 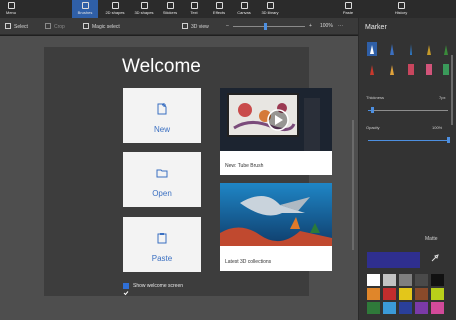 What do you see at coordinates (162, 109) in the screenshot?
I see `new-file-icon` at bounding box center [162, 109].